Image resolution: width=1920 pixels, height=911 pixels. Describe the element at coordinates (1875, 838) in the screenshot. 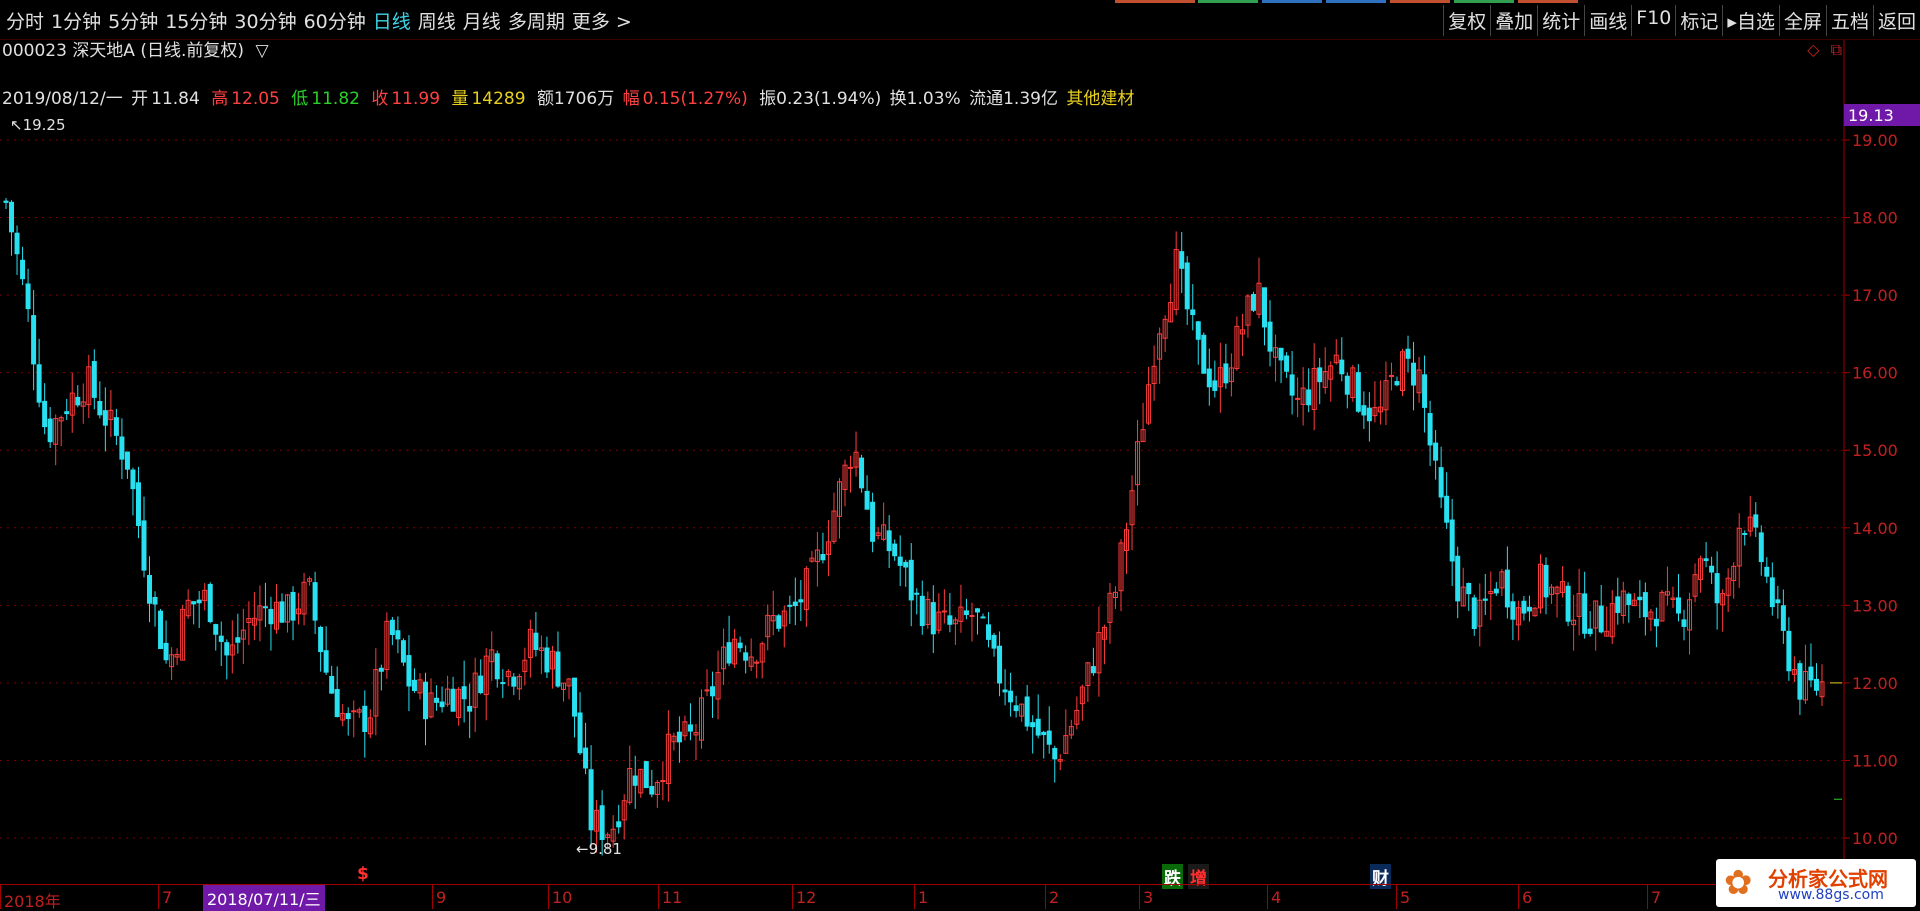

I see `price-tick-label: 10.00` at that location.